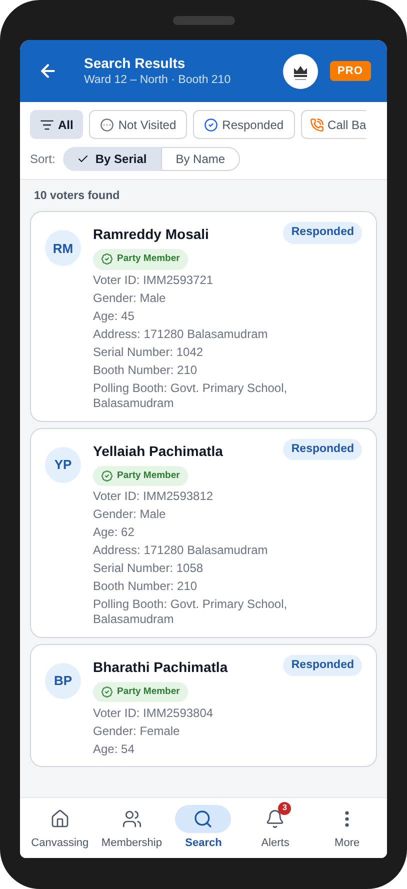  I want to click on filter-chip: Responded, so click(244, 124).